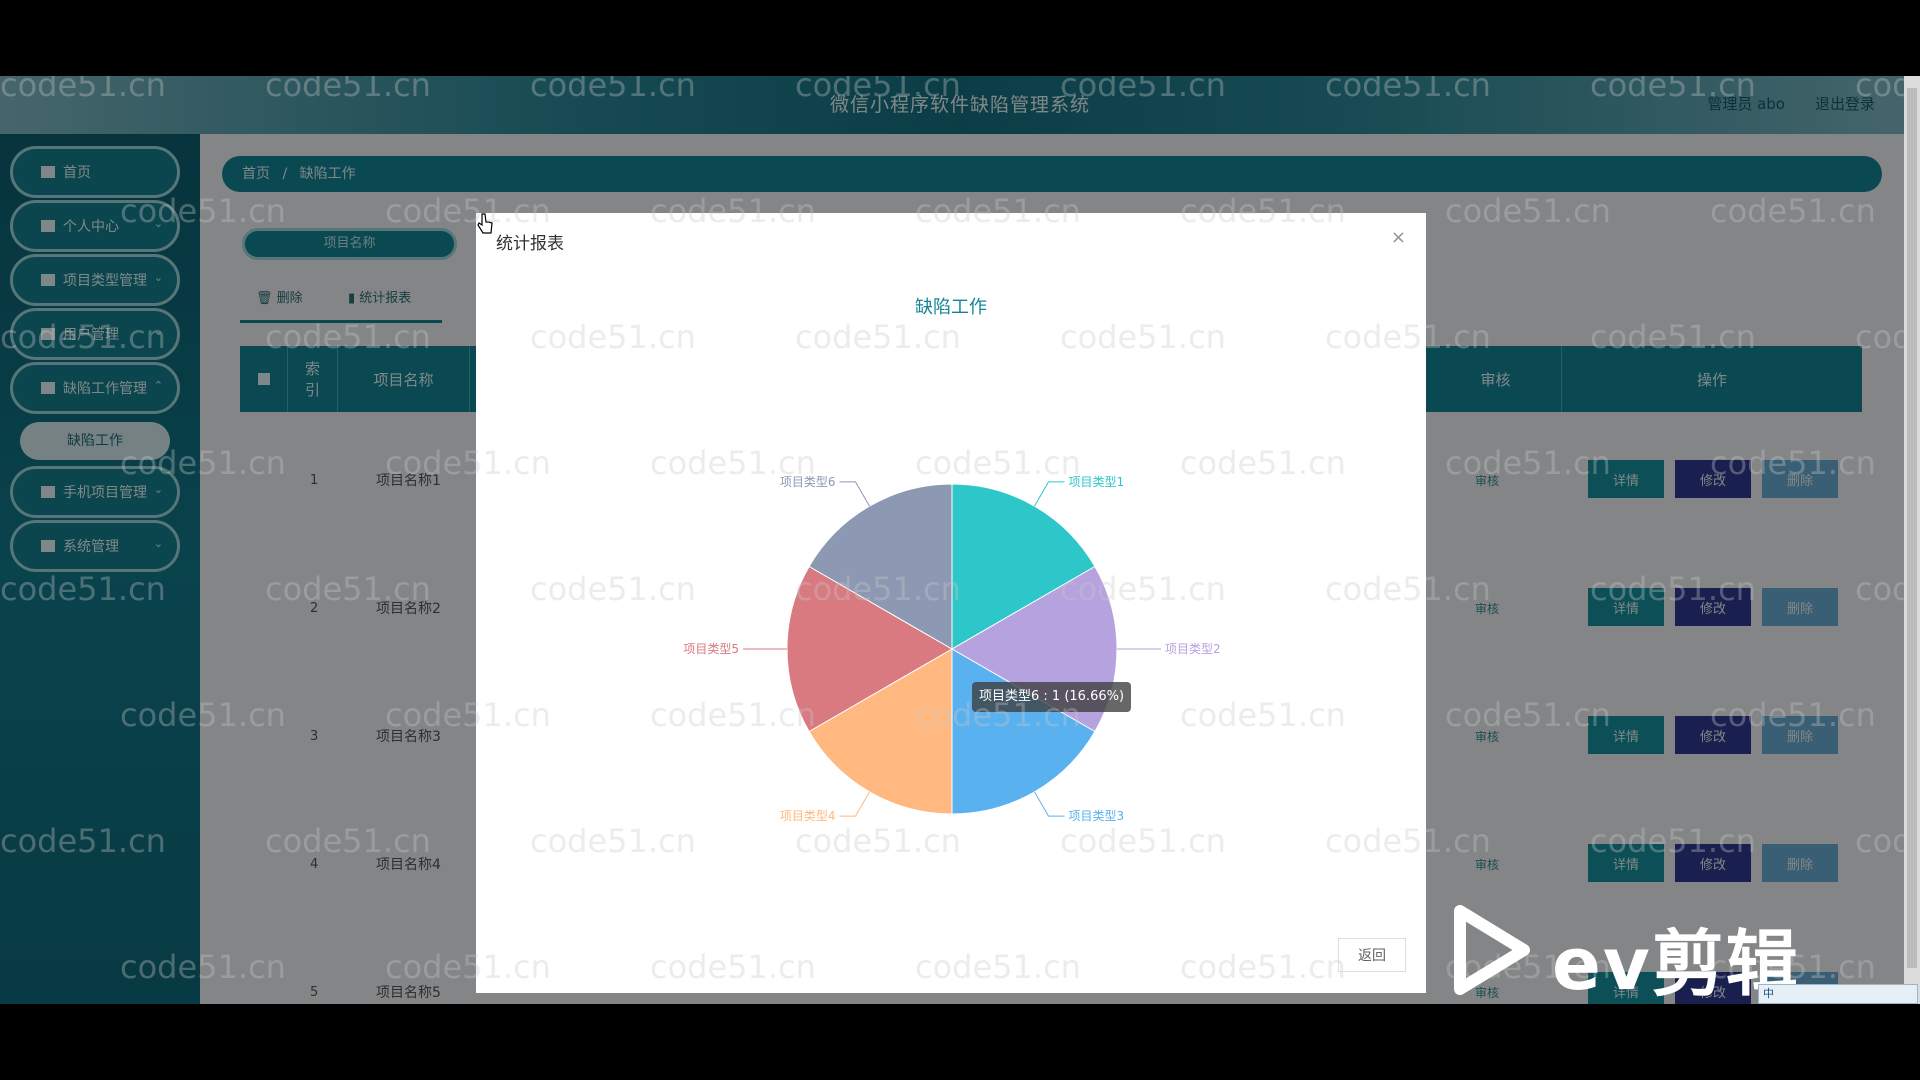 The height and width of the screenshot is (1080, 1920). I want to click on video-letterbox-bottom, so click(960, 1042).